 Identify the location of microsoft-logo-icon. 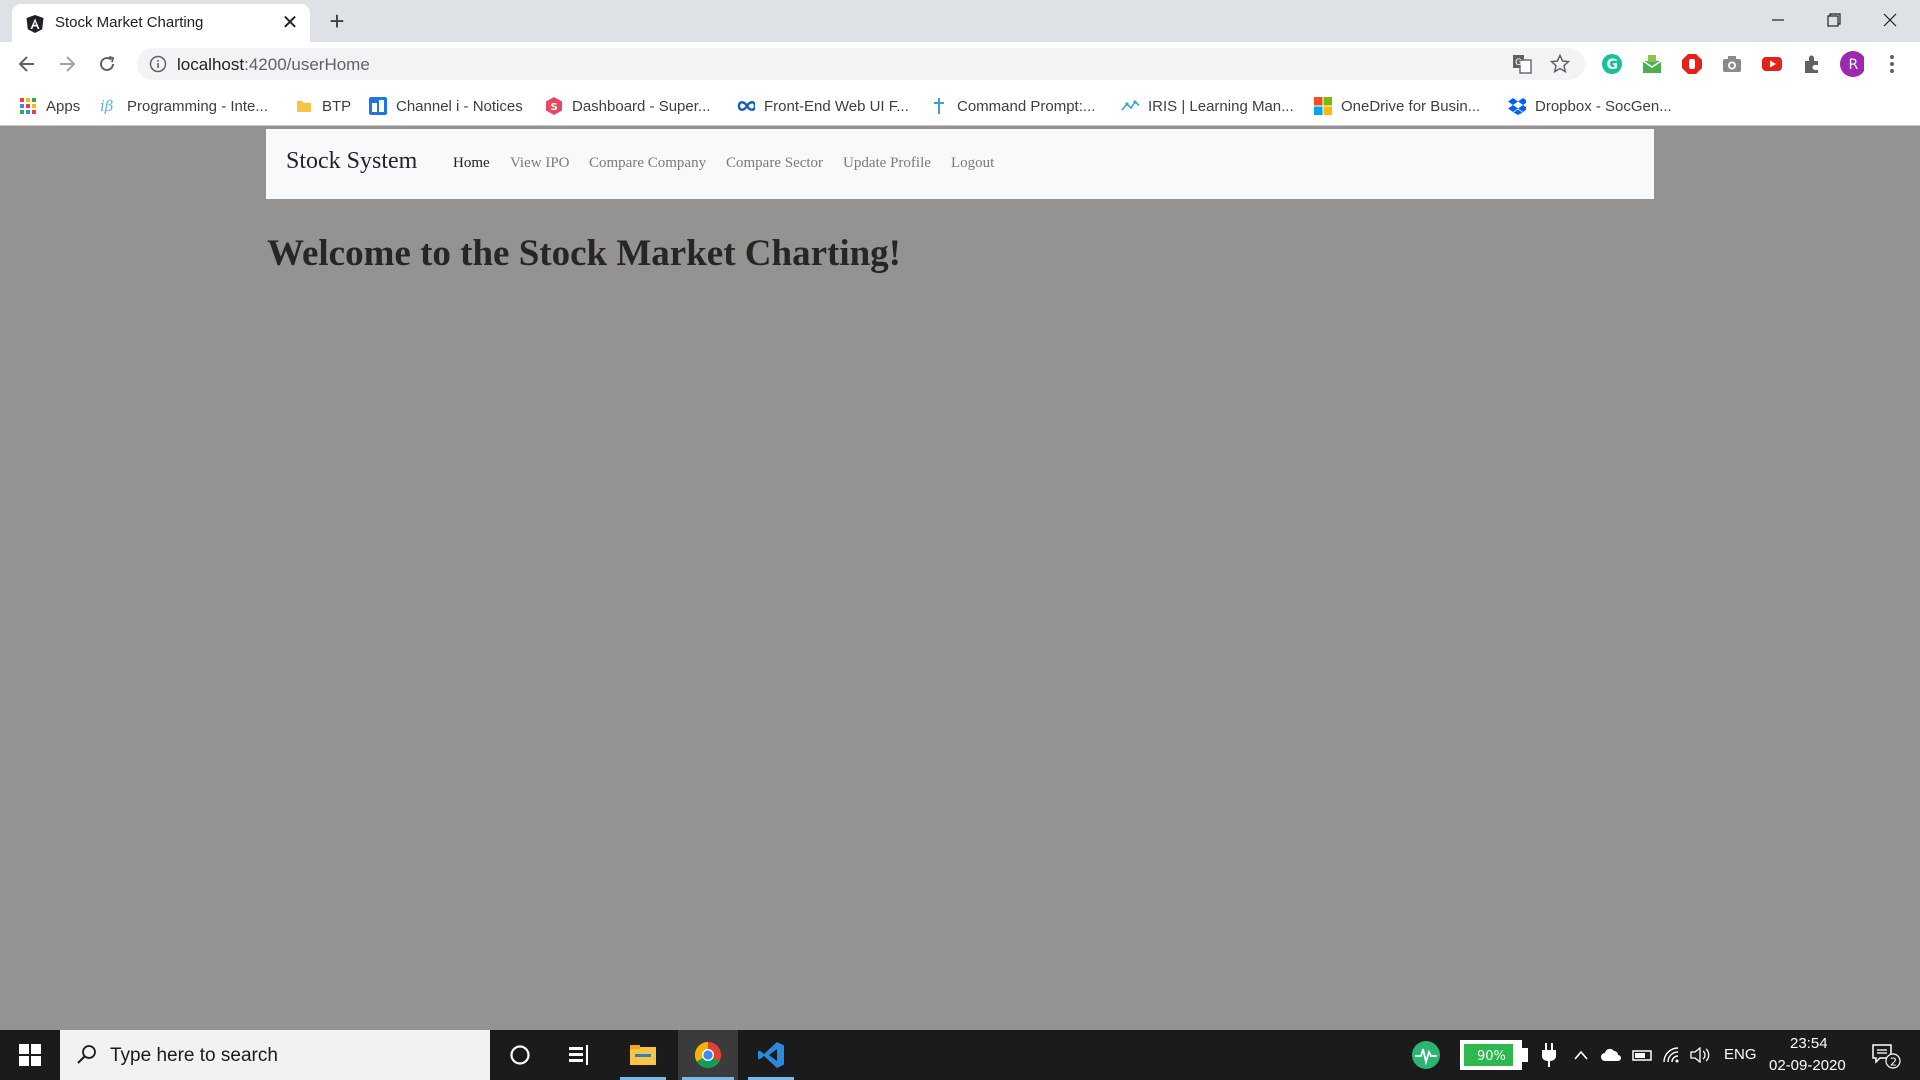
(1323, 106).